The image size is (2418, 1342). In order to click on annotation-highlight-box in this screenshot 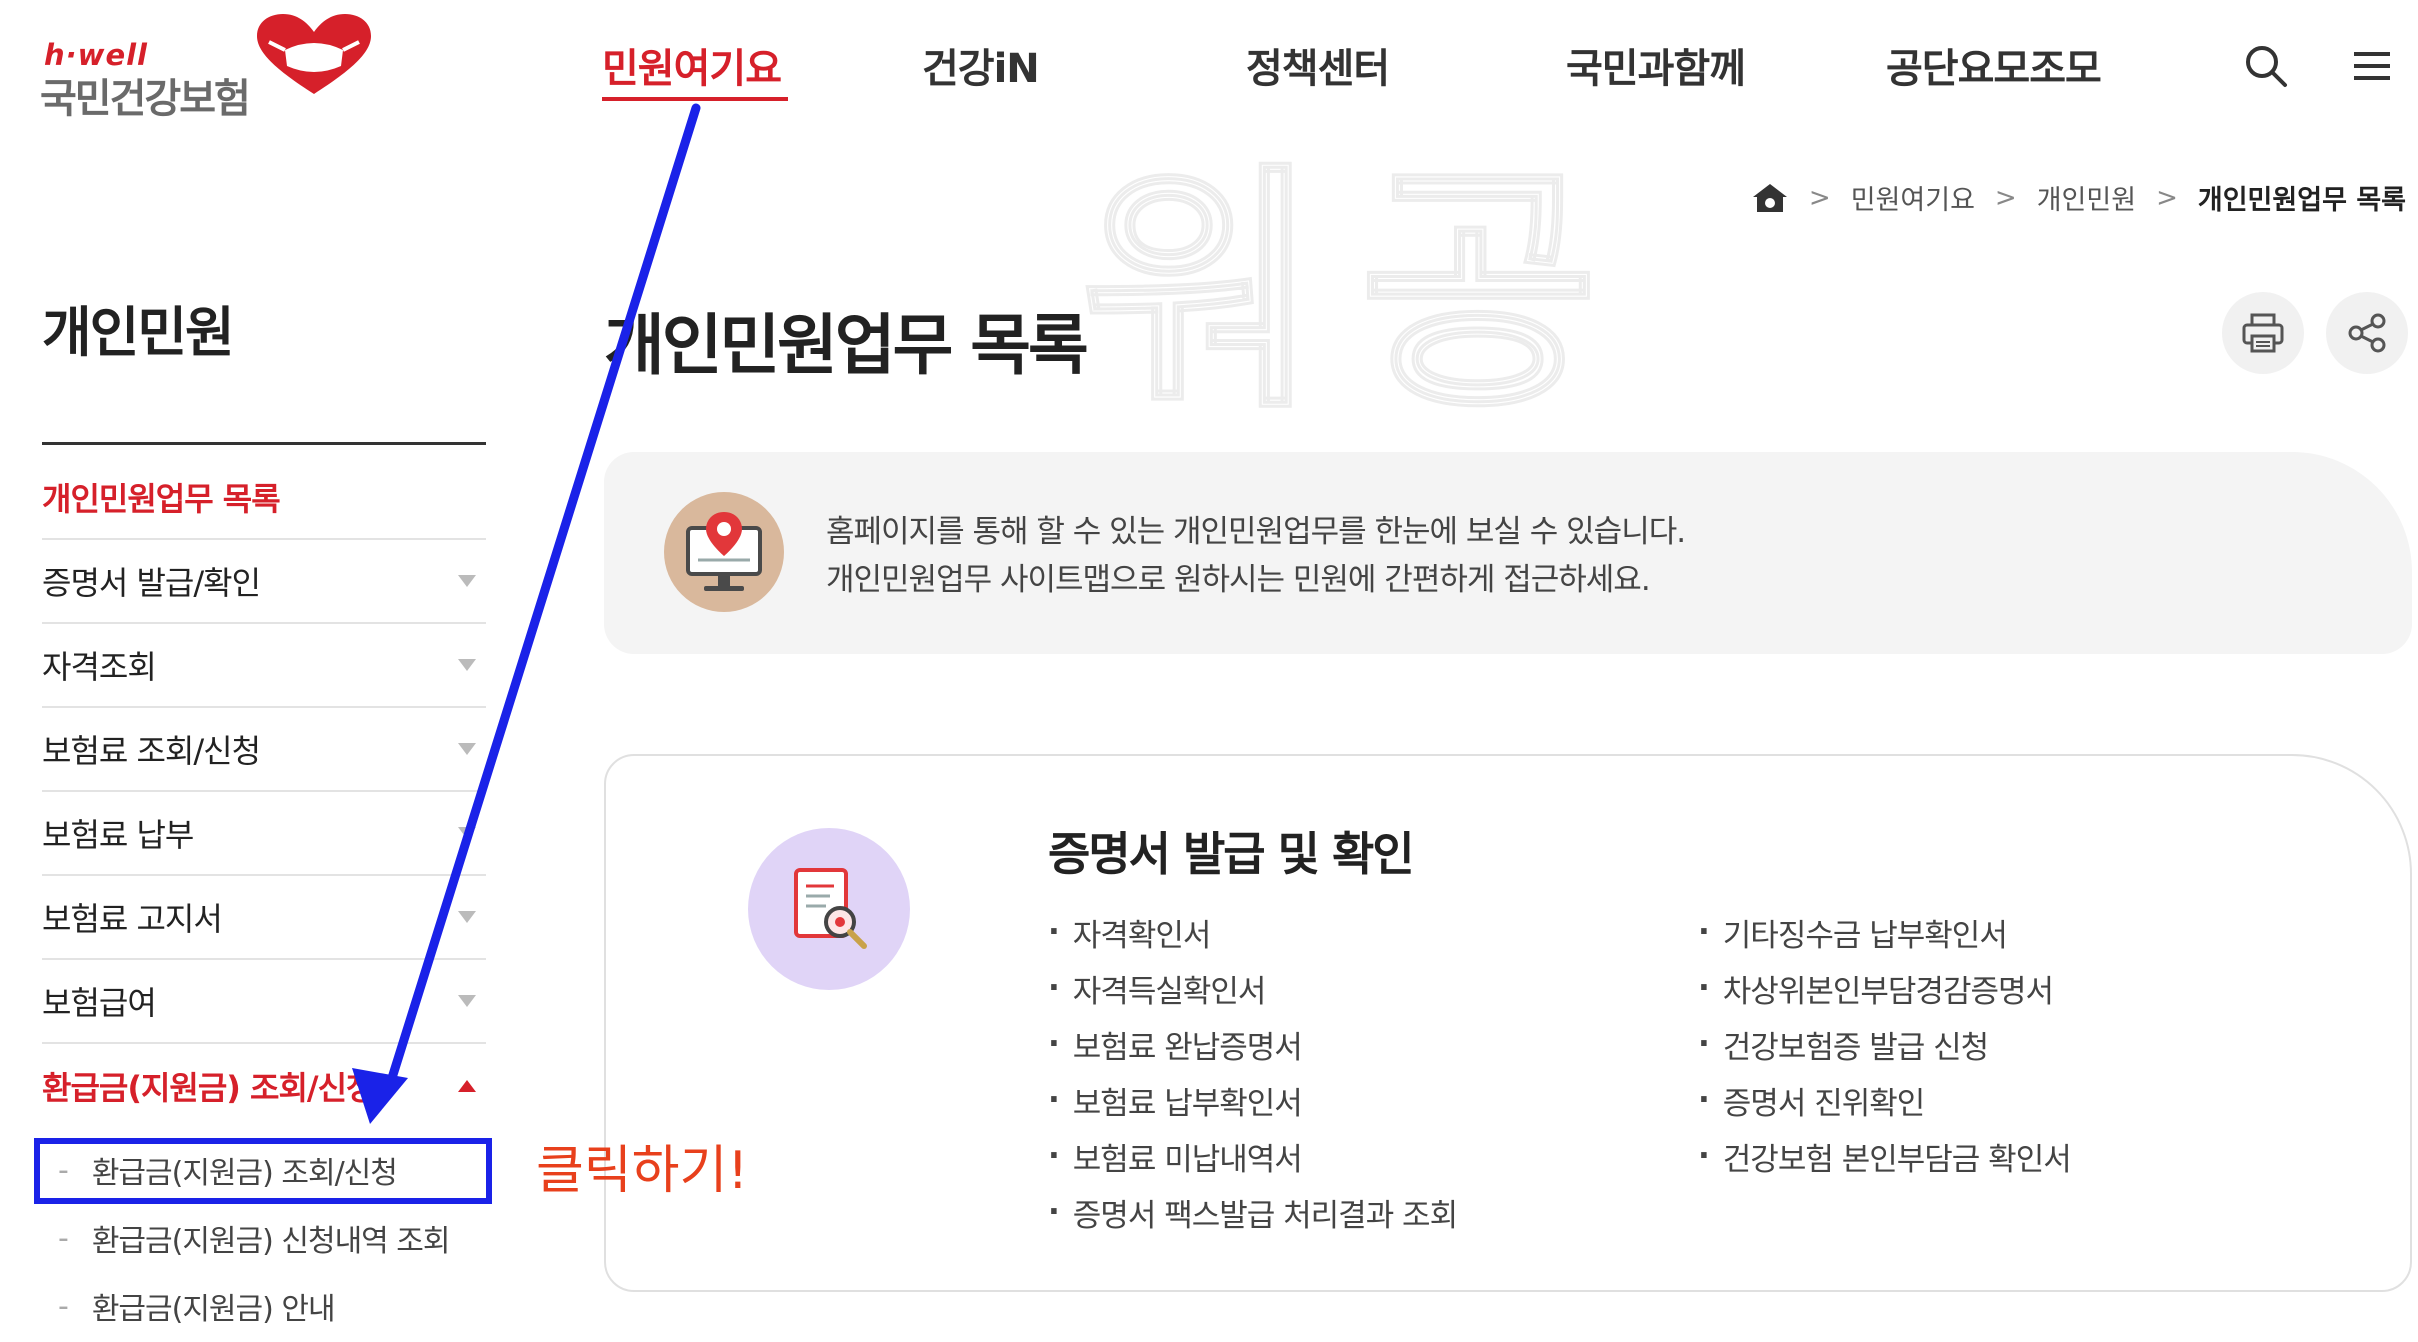, I will do `click(263, 1171)`.